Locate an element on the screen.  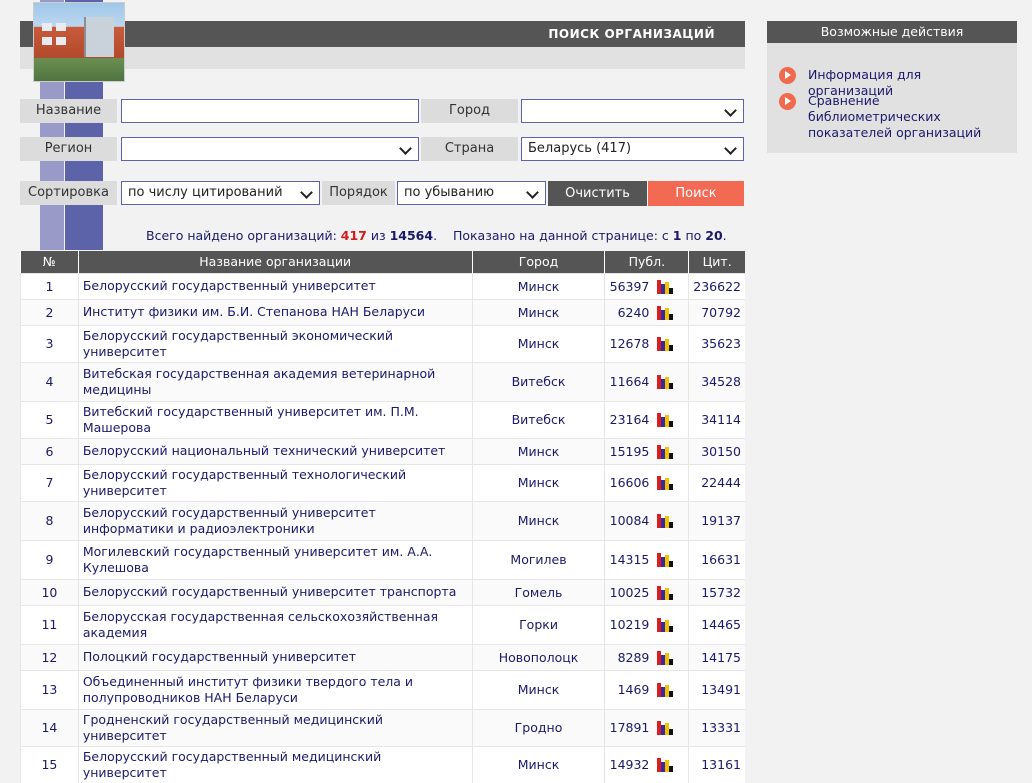
col-header-citations: Цит. is located at coordinates (716, 262).